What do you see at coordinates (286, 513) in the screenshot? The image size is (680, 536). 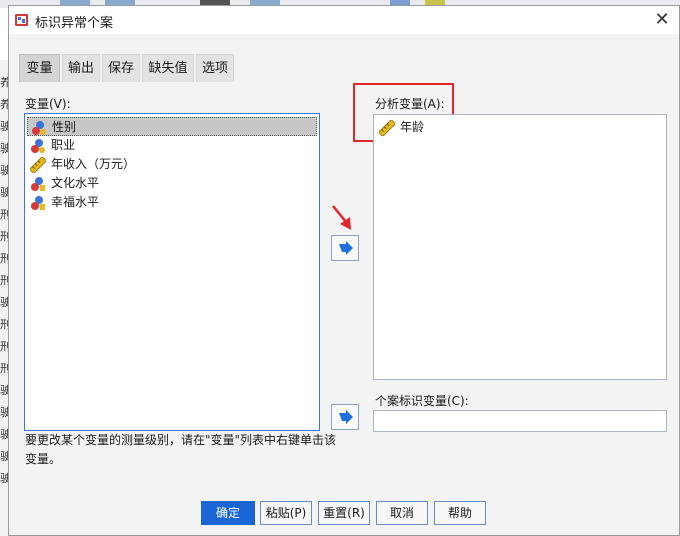 I see `paste-button: 粘贴(P)` at bounding box center [286, 513].